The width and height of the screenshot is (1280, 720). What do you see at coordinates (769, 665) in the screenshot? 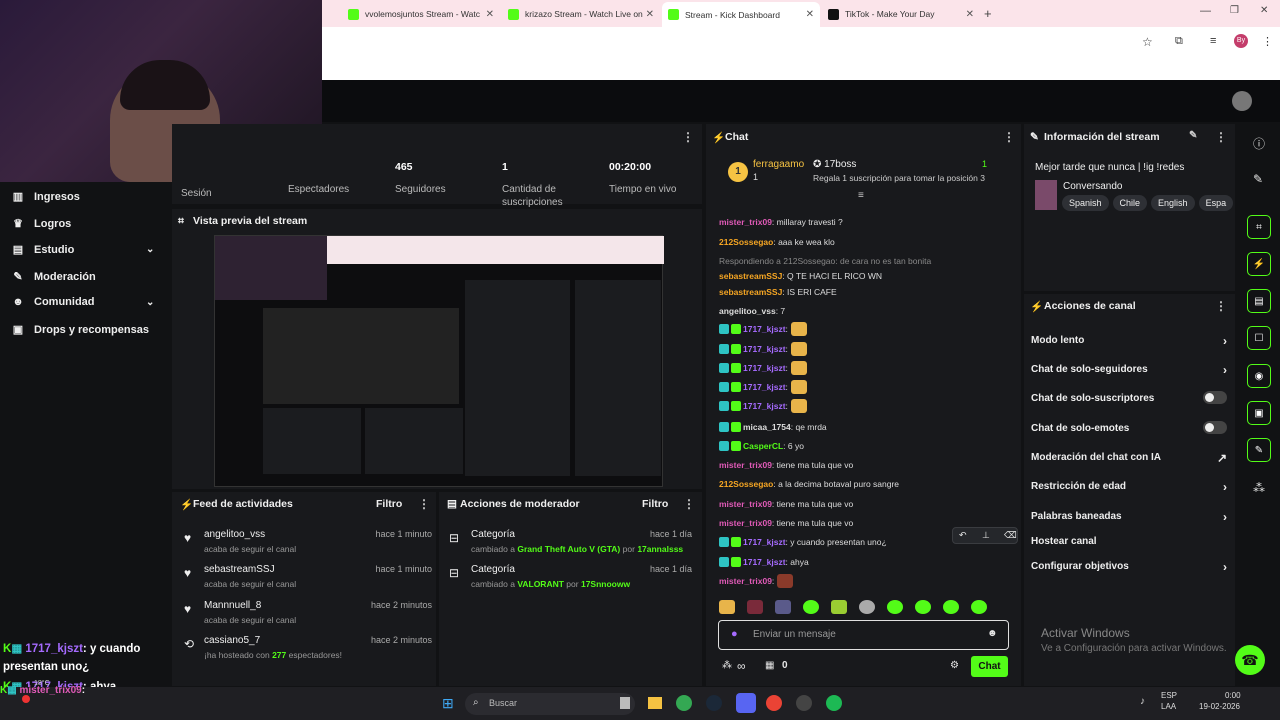
I see `gift-box-icon: ▦` at bounding box center [769, 665].